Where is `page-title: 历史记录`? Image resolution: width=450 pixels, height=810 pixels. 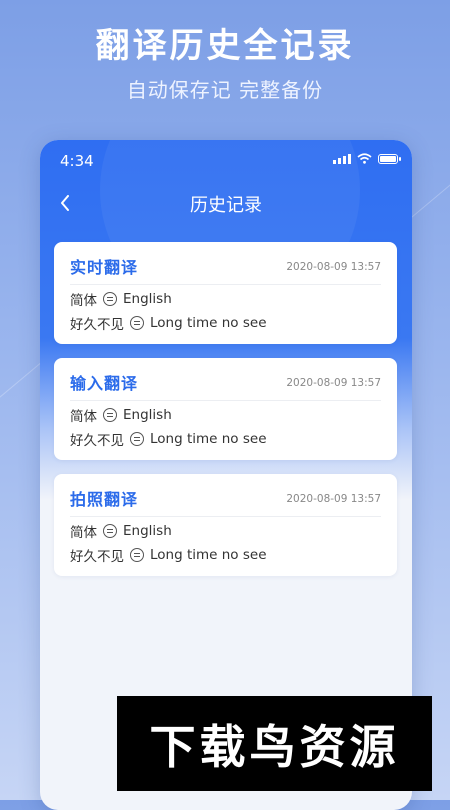 page-title: 历史记录 is located at coordinates (226, 205).